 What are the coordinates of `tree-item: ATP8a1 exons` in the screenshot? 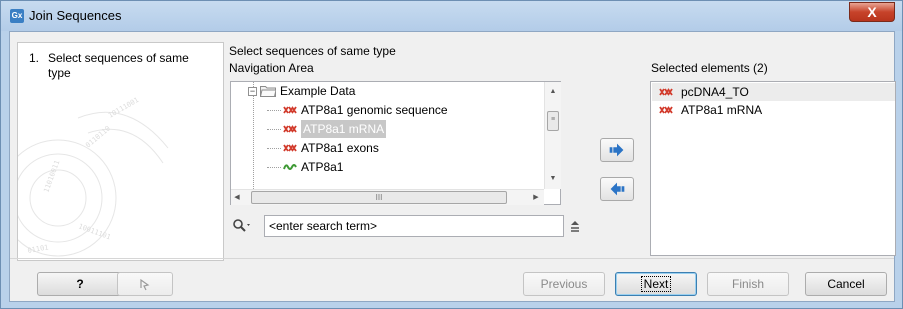 It's located at (323, 148).